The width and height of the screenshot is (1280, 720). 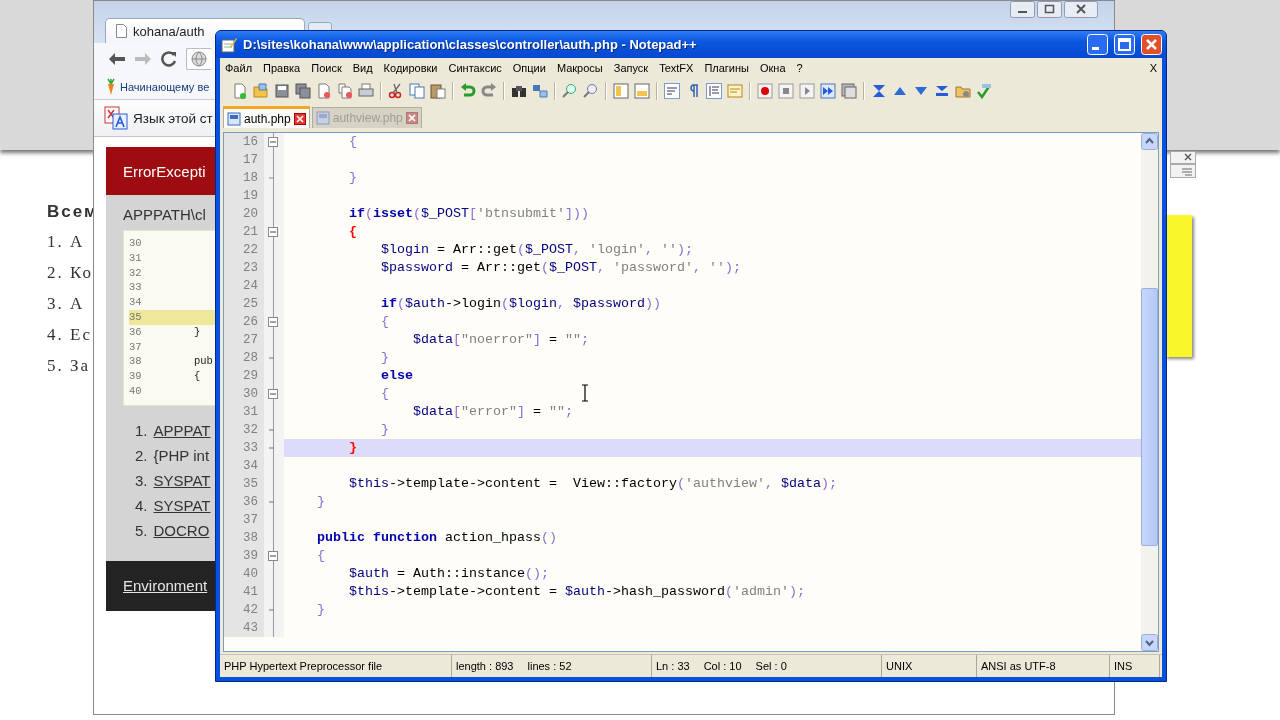 I want to click on code-line: public function action_hpass(), so click(x=436, y=537).